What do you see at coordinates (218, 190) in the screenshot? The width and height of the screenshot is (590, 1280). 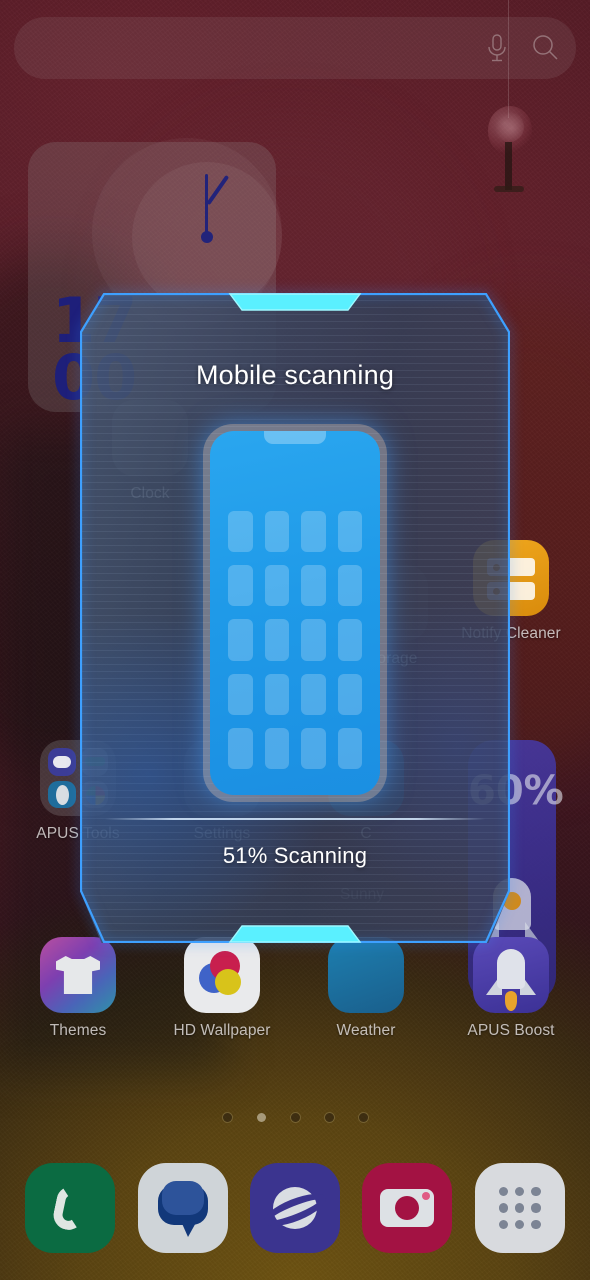 I see `clock-hour-hand` at bounding box center [218, 190].